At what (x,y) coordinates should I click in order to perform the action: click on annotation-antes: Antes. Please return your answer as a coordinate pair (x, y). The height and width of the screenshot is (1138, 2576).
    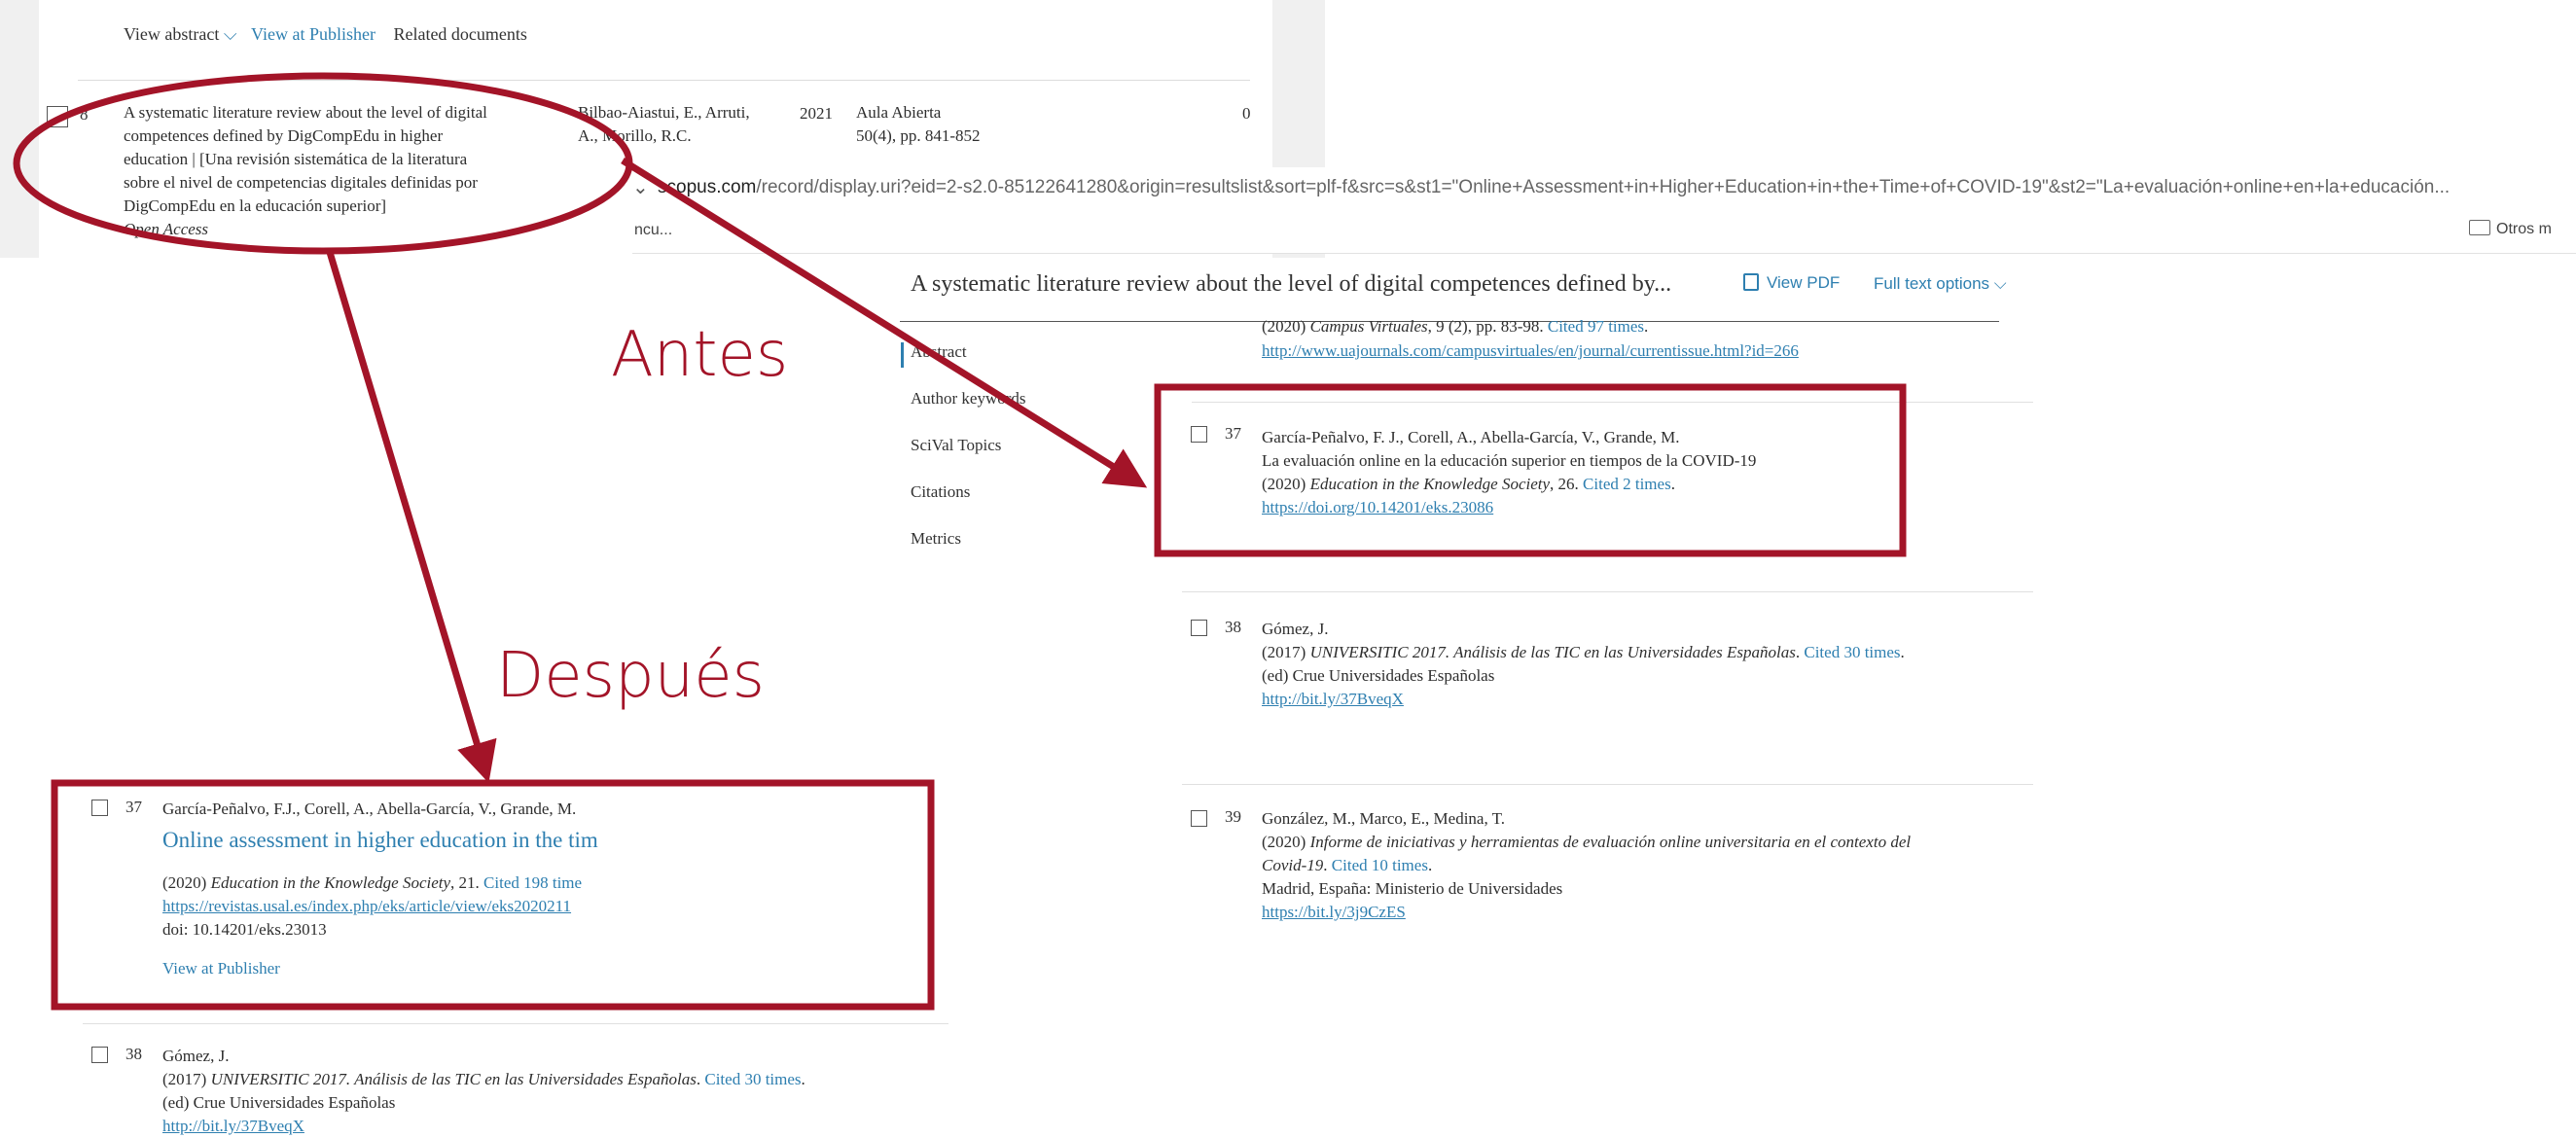
    Looking at the image, I should click on (700, 355).